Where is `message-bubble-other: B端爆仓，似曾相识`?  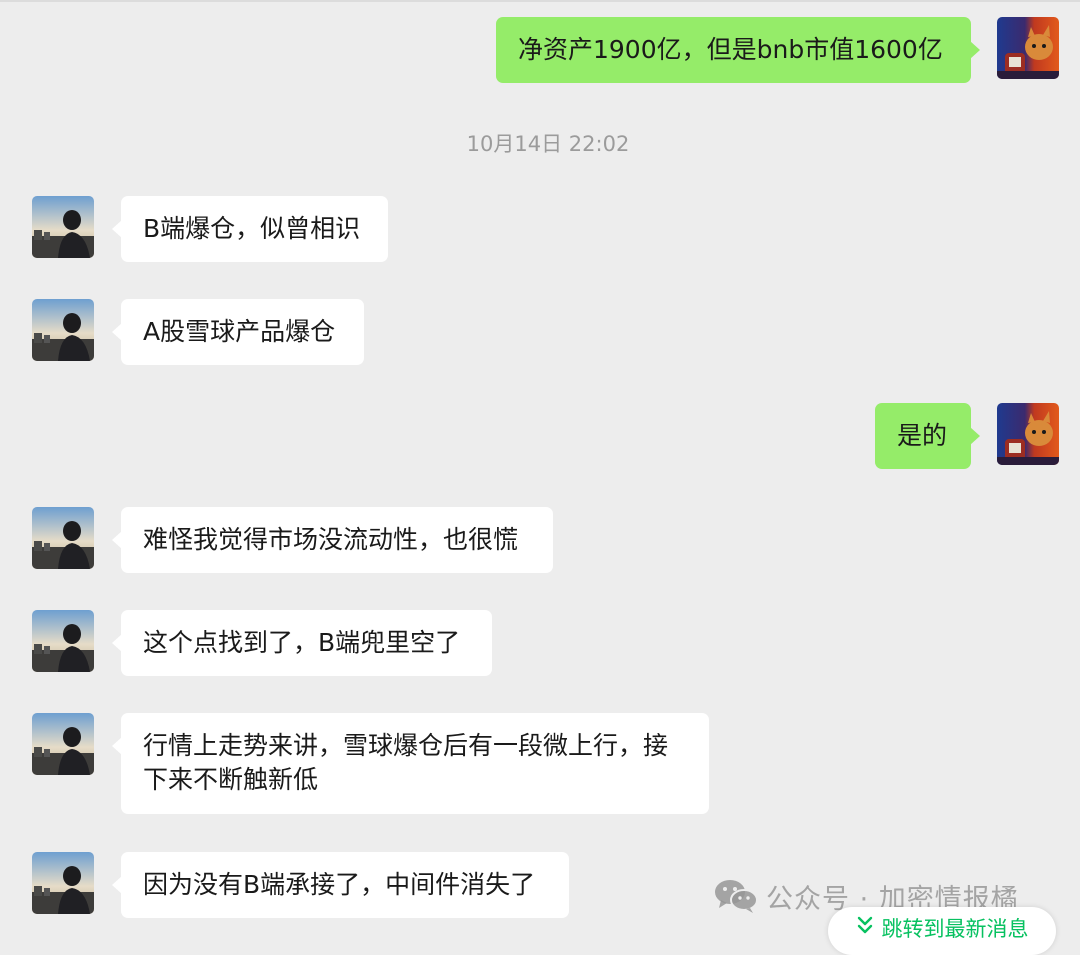
message-bubble-other: B端爆仓，似曾相识 is located at coordinates (250, 229).